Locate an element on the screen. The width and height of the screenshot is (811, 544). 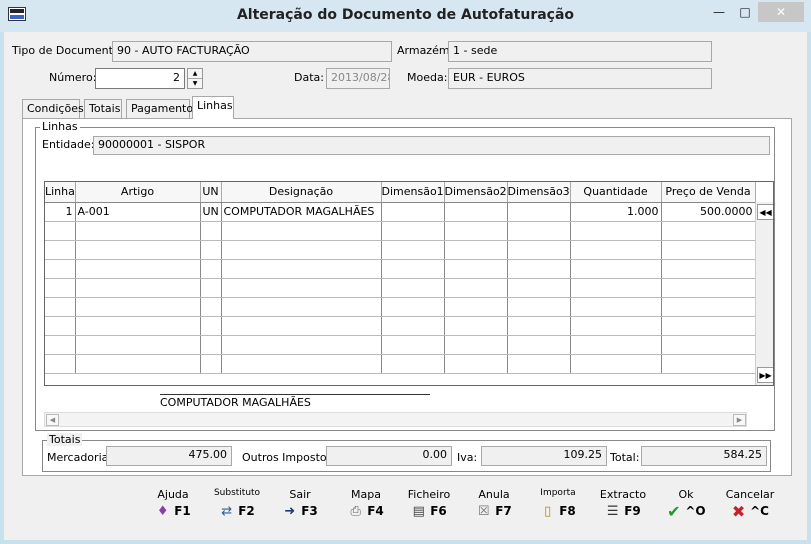
outros-impostos-field: 0.00 is located at coordinates (389, 456).